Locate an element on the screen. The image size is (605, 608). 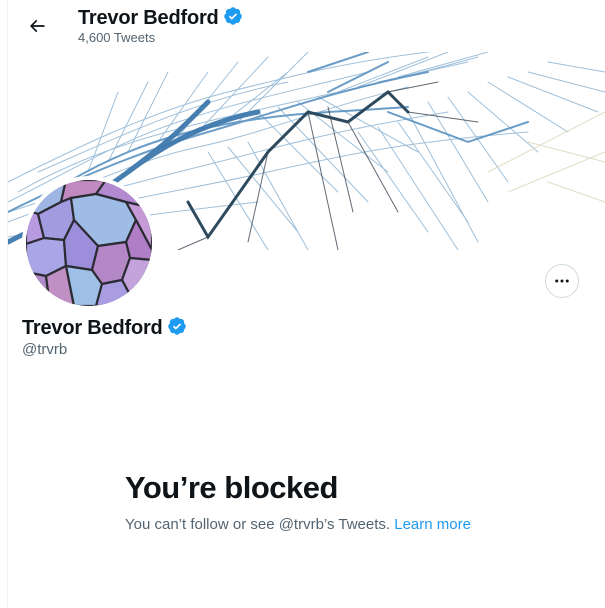
arrow-left-icon is located at coordinates (37, 26).